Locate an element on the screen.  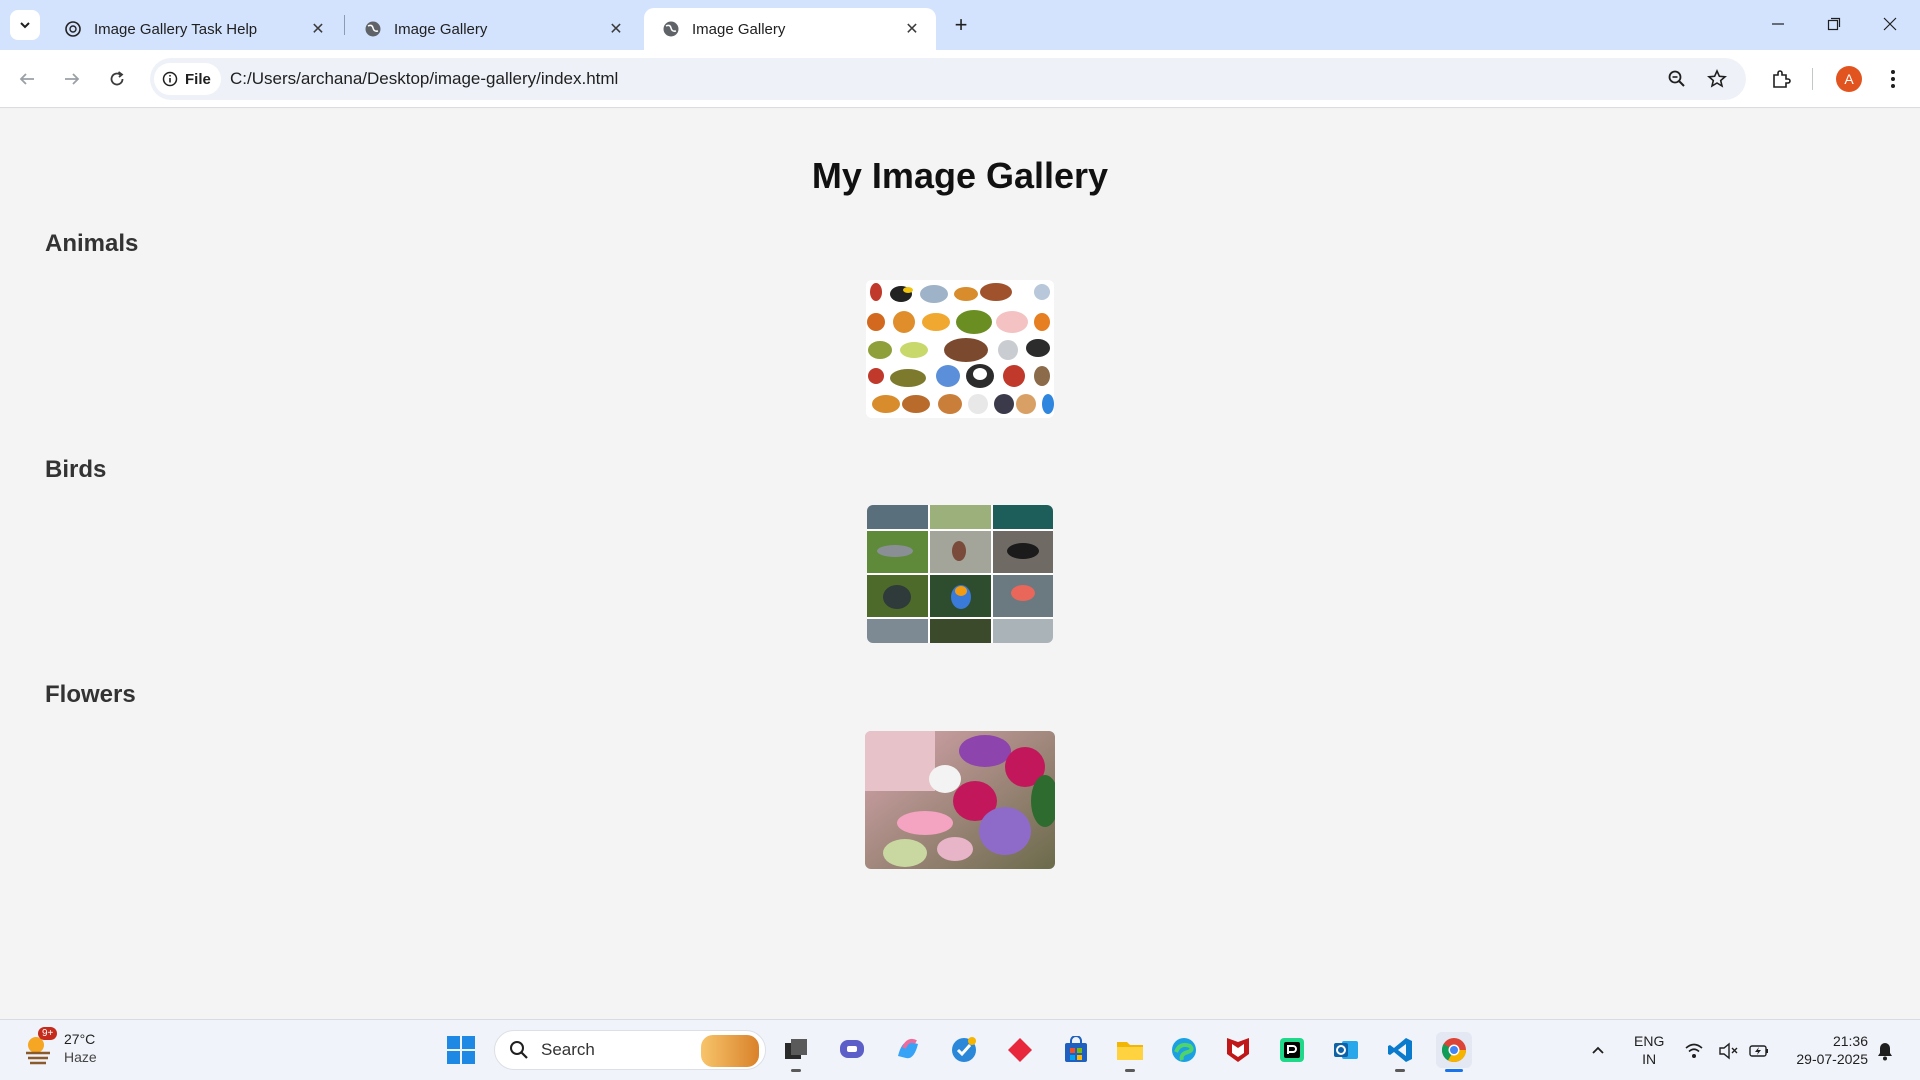
info-icon is located at coordinates (170, 79).